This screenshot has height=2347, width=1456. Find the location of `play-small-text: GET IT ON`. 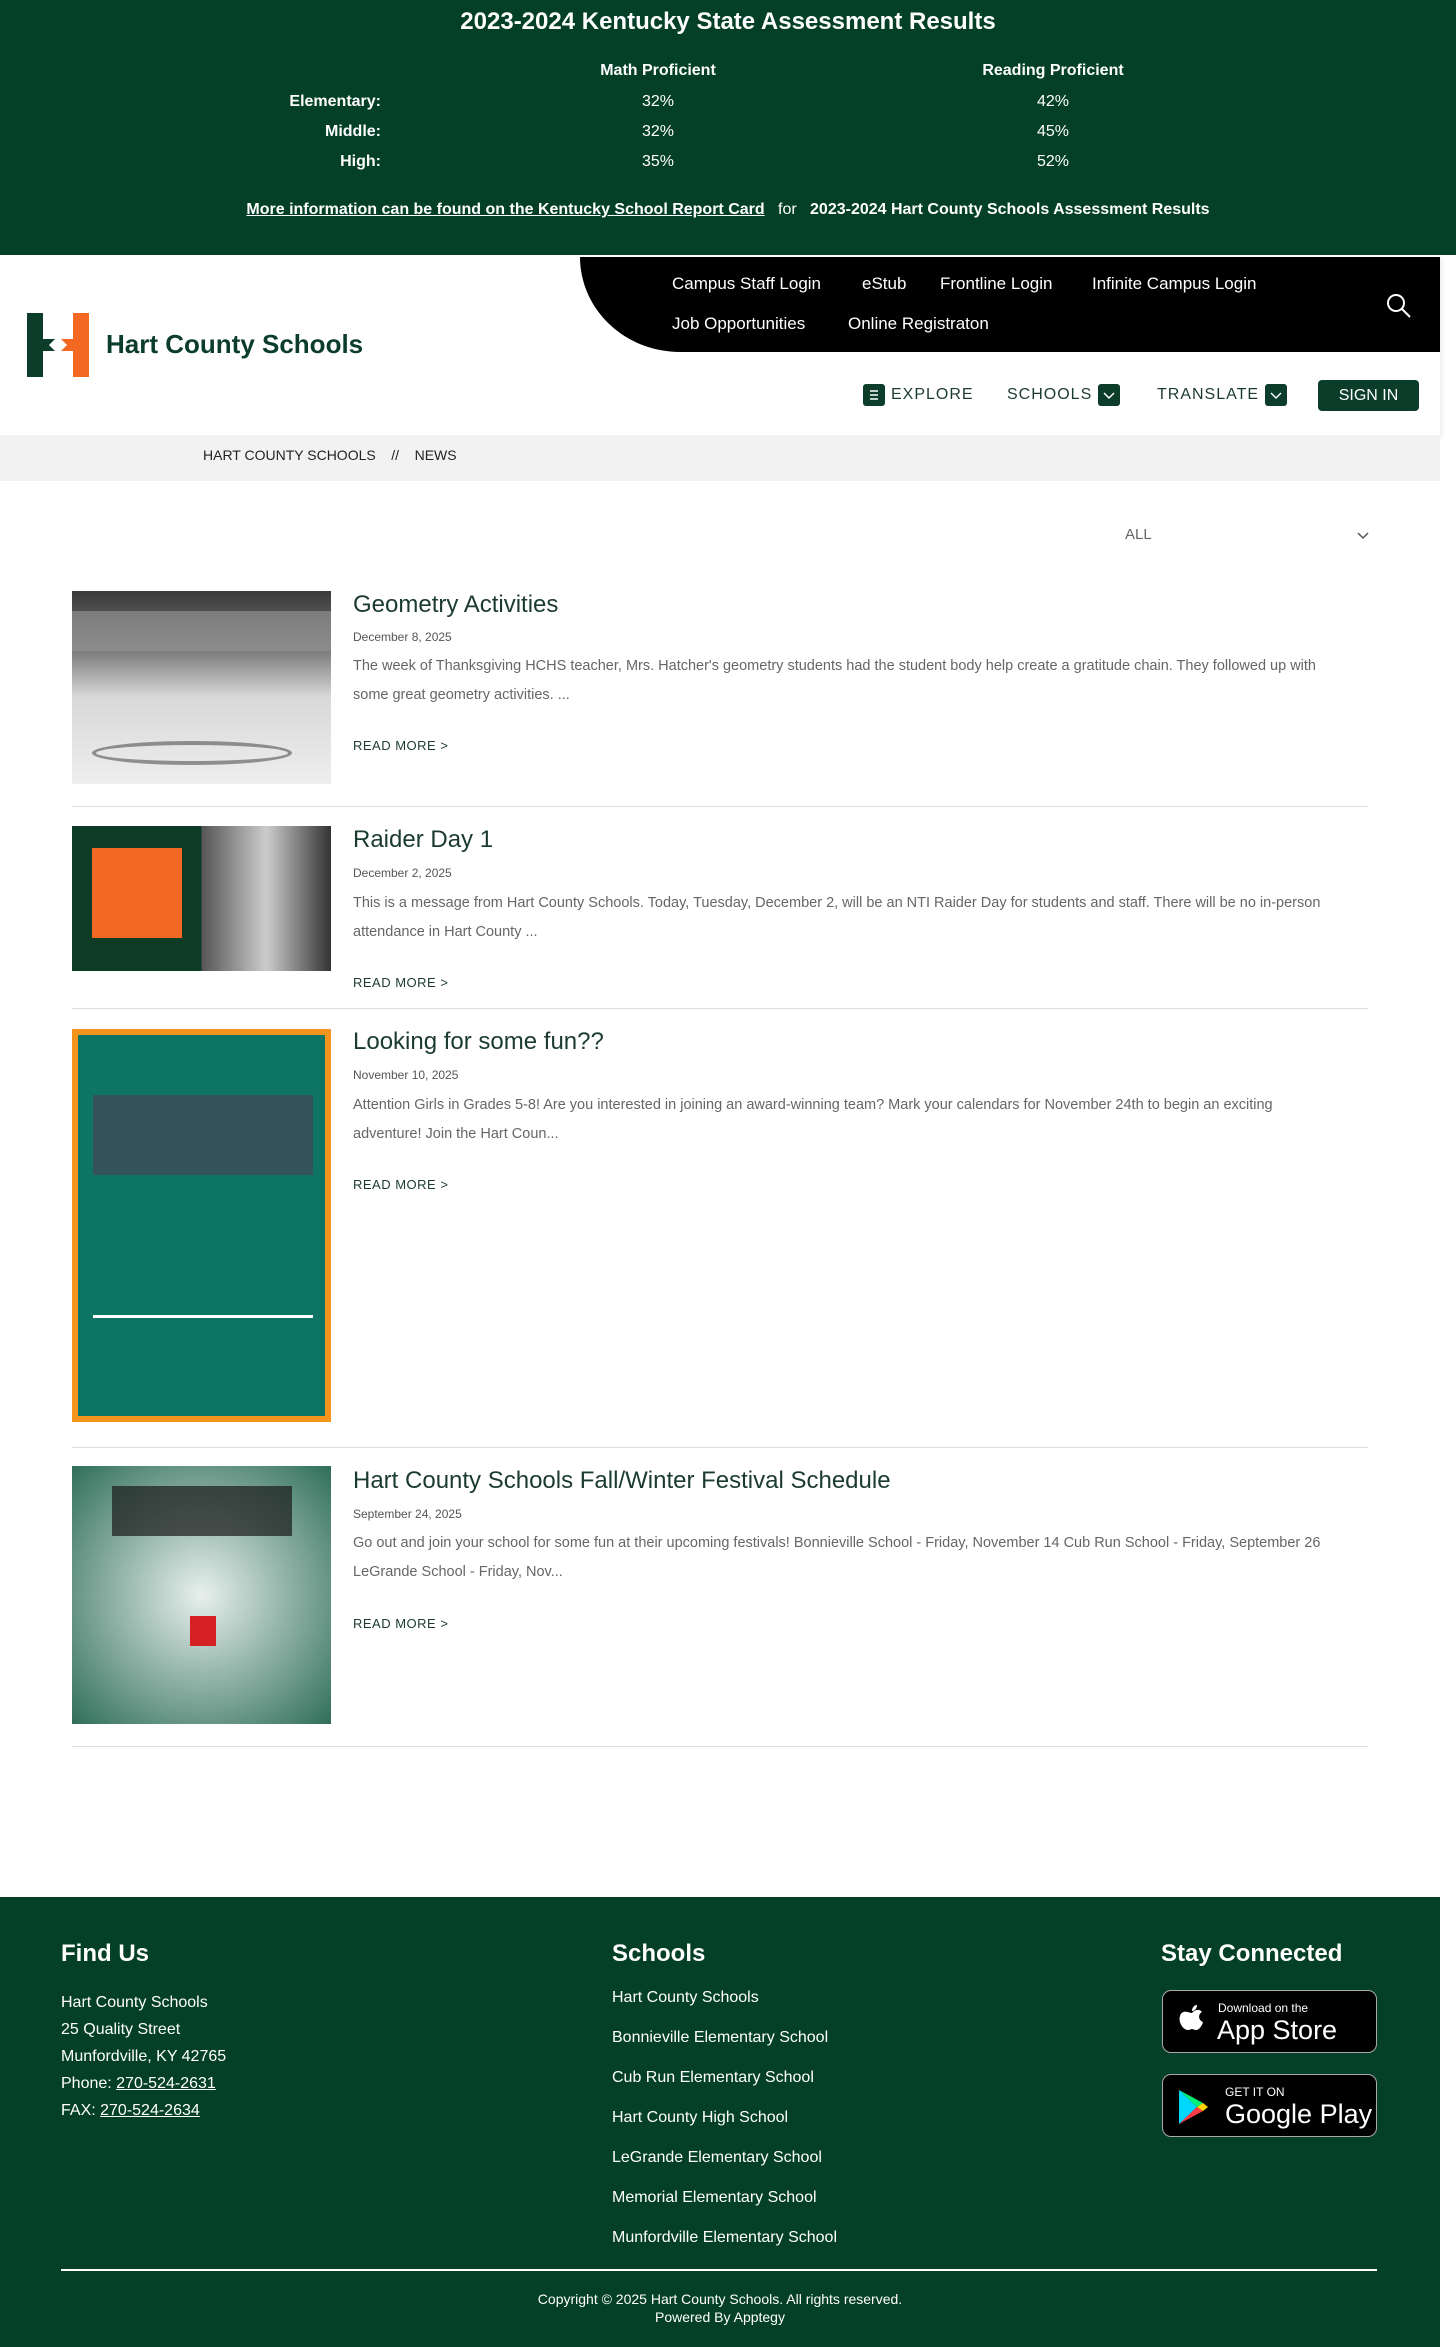

play-small-text: GET IT ON is located at coordinates (1255, 2092).